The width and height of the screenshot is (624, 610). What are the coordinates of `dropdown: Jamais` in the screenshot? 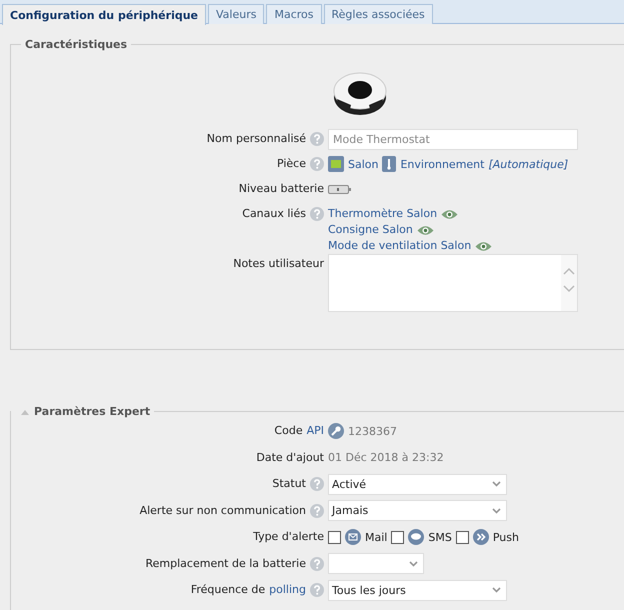 It's located at (417, 511).